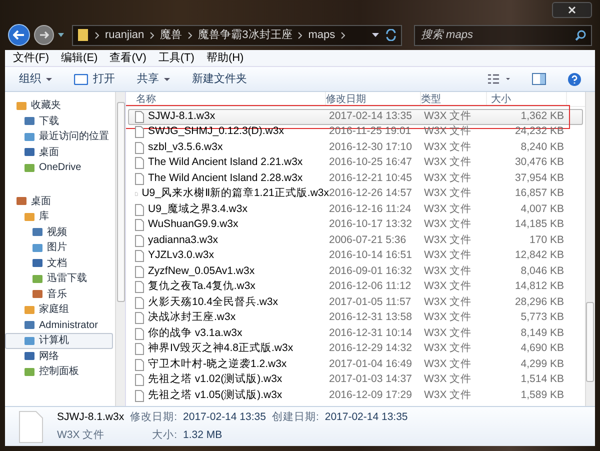 The image size is (600, 451). I want to click on file-row: 神界IV毁灭之神4.8正式版.w3x 2016-12-29 14:32 W3X 文件 4,690 KB, so click(355, 349).